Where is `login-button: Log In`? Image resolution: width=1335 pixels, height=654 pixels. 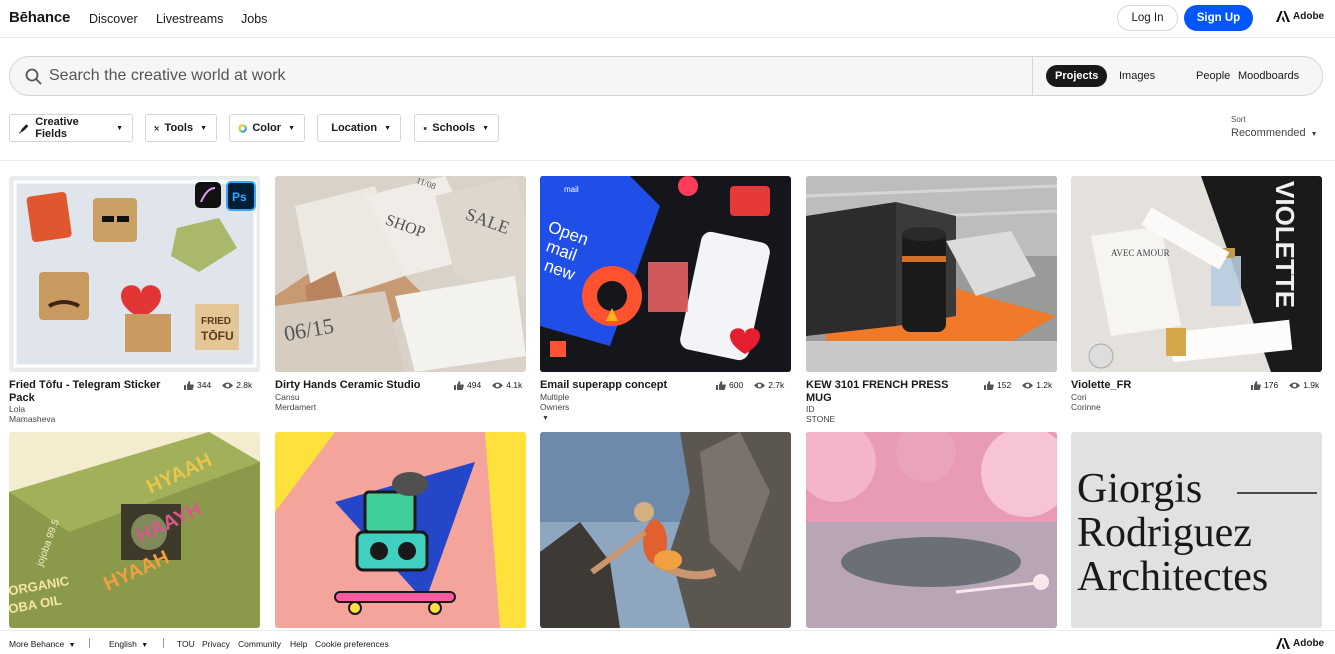
login-button: Log In is located at coordinates (1147, 18).